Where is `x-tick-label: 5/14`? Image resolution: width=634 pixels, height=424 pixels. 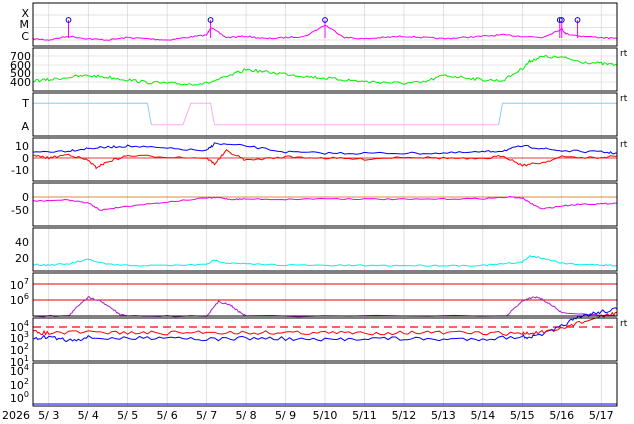 x-tick-label: 5/14 is located at coordinates (482, 415).